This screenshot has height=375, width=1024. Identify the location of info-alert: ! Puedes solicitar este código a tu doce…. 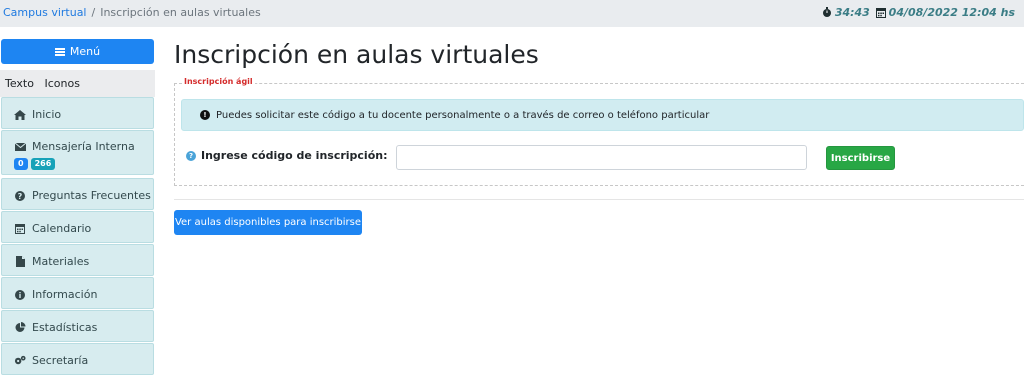
(602, 115).